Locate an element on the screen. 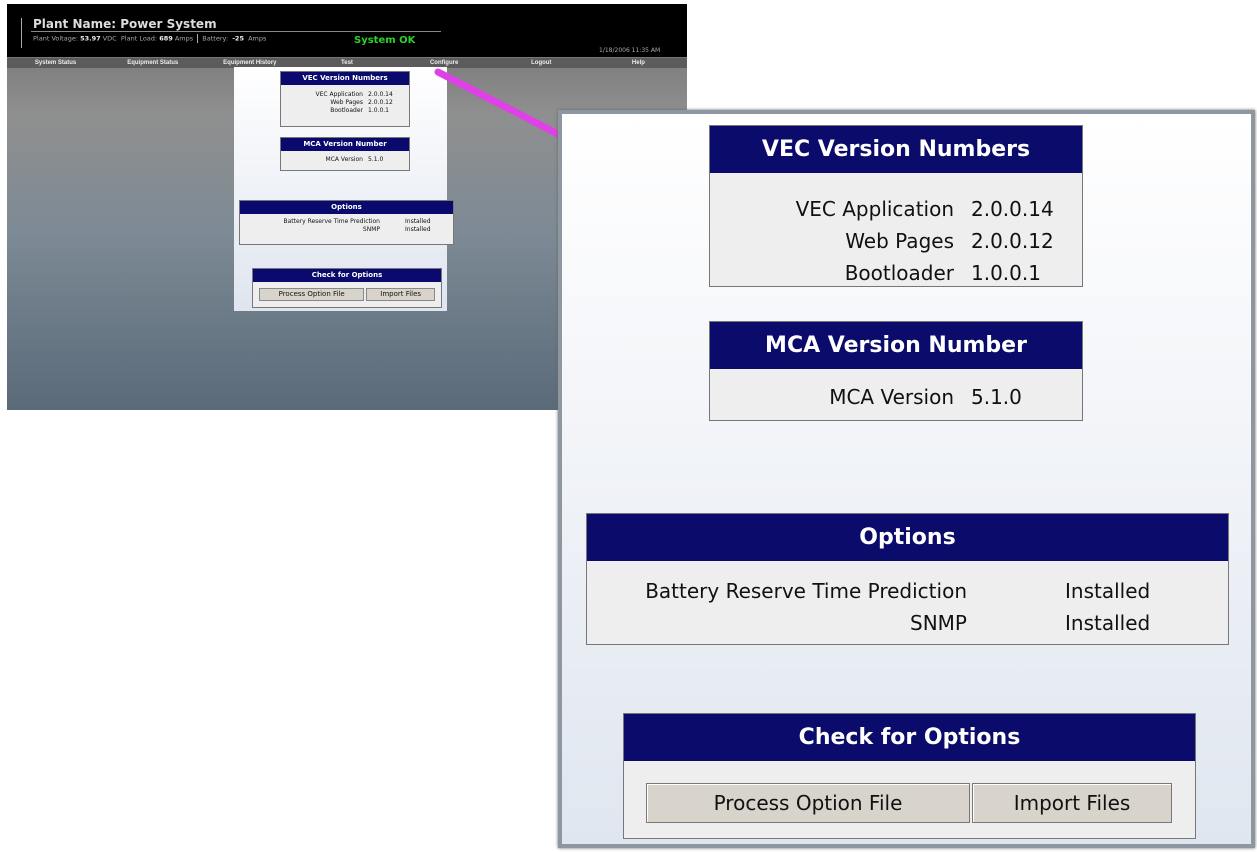  battery-unit: Amps is located at coordinates (257, 38).